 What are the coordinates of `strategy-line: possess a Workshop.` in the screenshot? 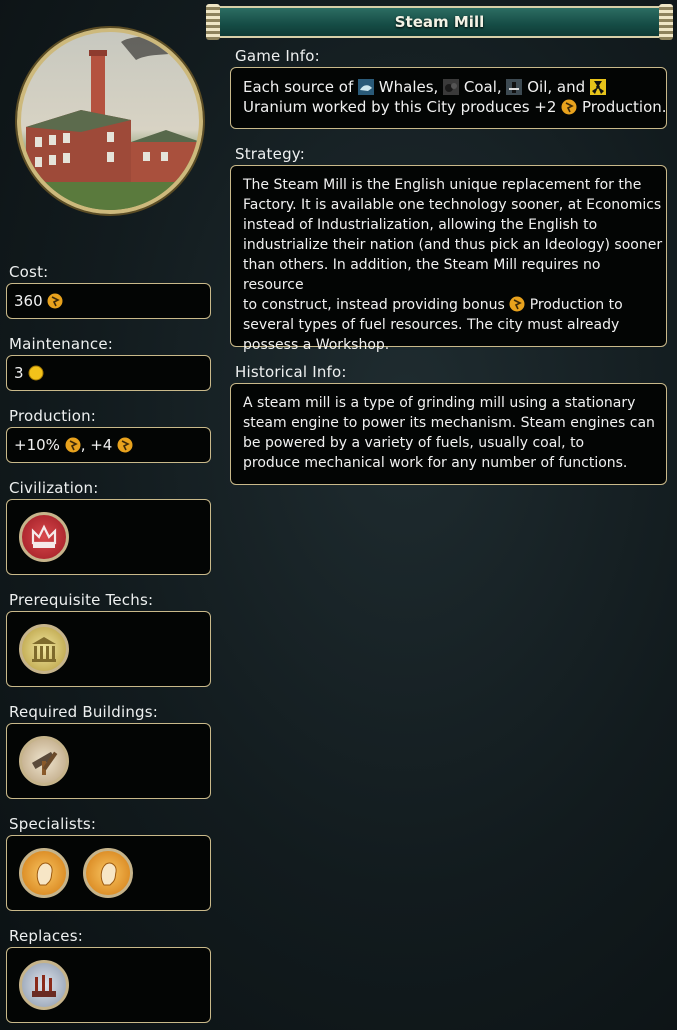 It's located at (316, 345).